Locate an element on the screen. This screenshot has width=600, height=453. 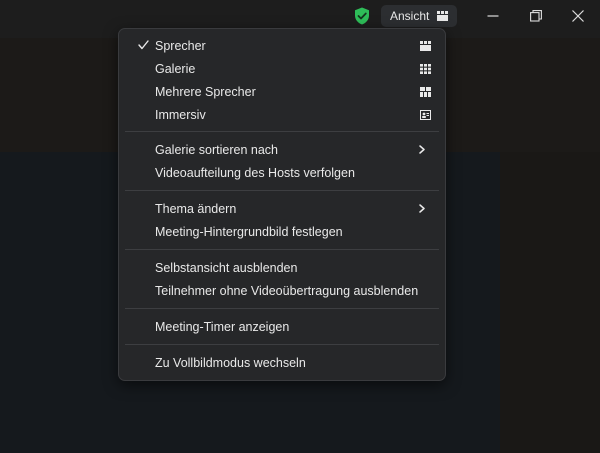
menu-item-label: Immersiv is located at coordinates (180, 115).